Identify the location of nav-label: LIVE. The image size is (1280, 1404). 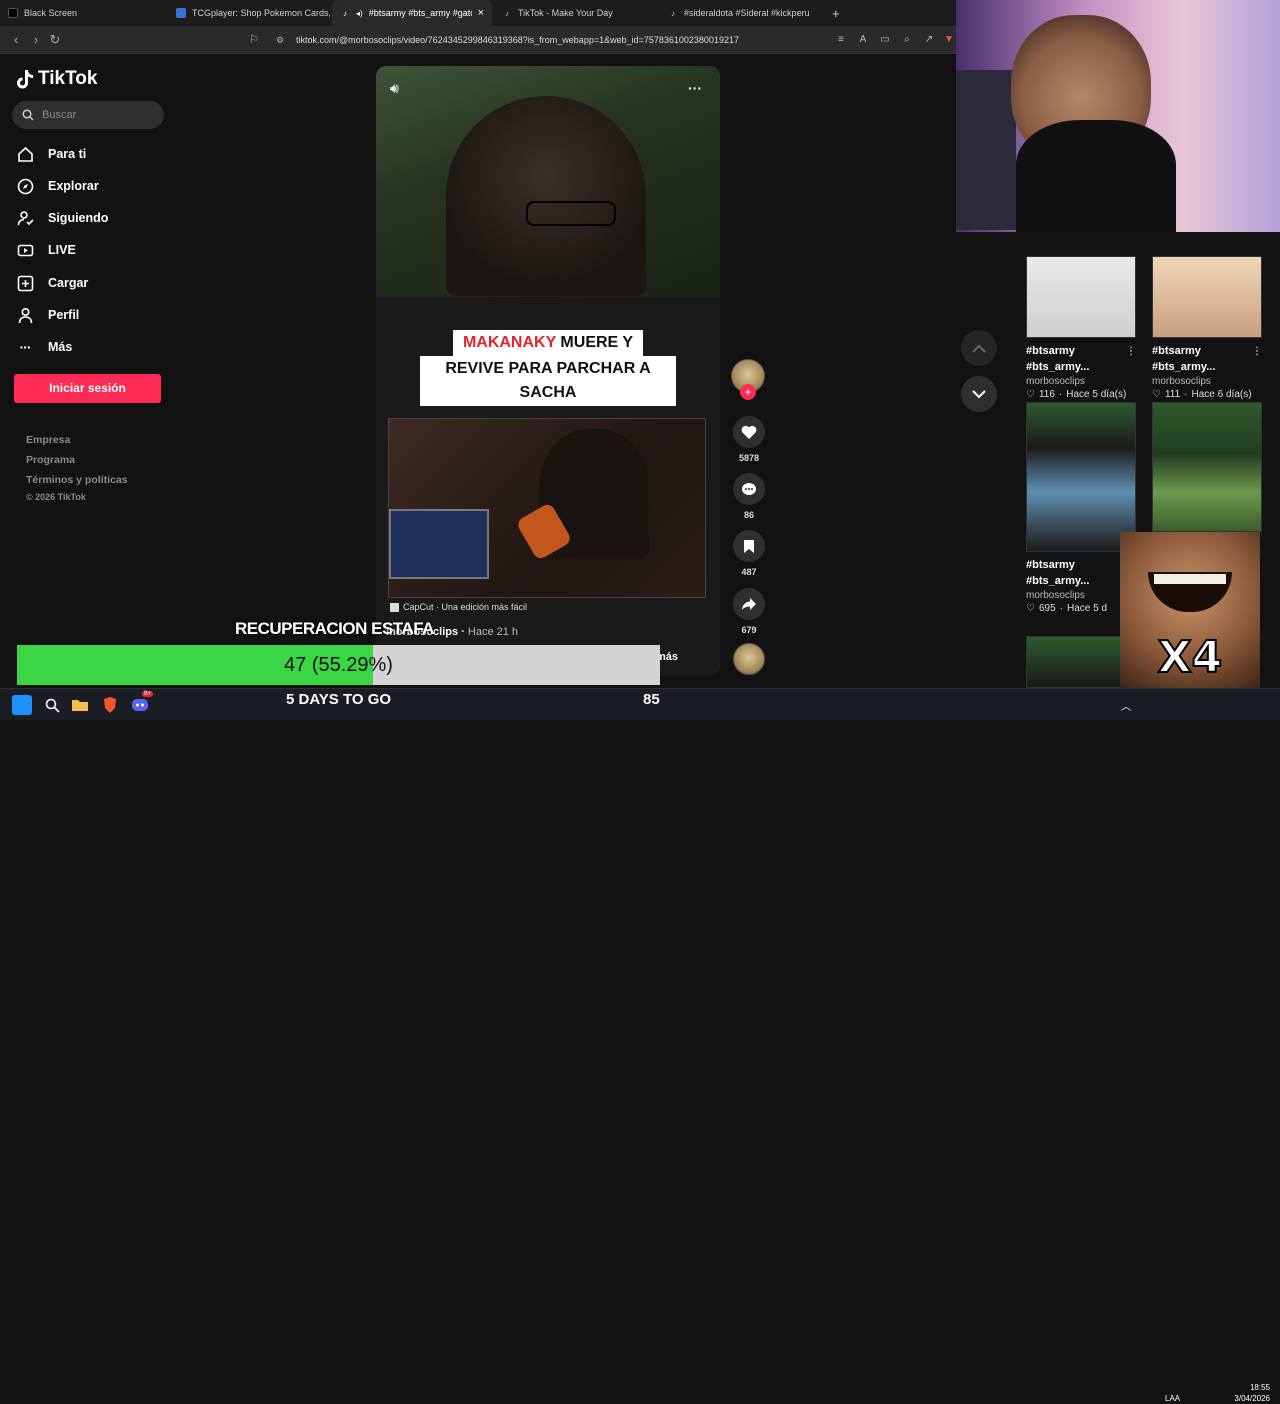
(62, 250).